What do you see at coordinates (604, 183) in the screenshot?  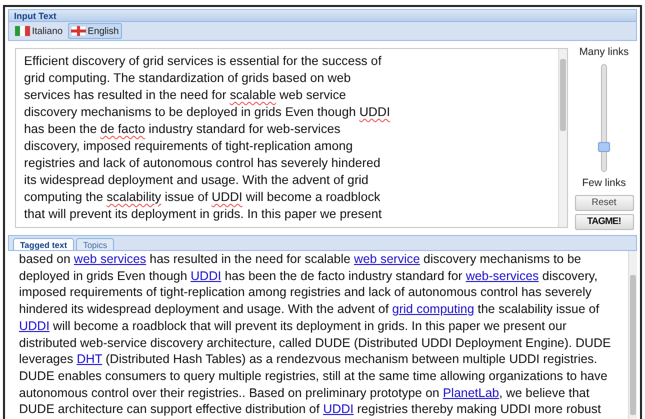 I see `slider-label: Few links` at bounding box center [604, 183].